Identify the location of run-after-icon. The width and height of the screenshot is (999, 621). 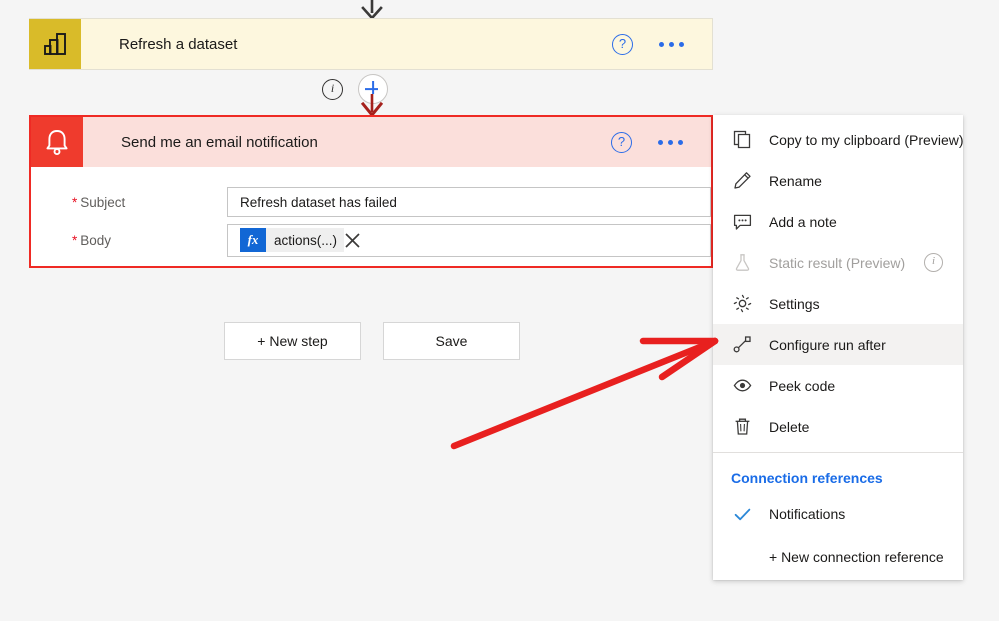
(742, 345).